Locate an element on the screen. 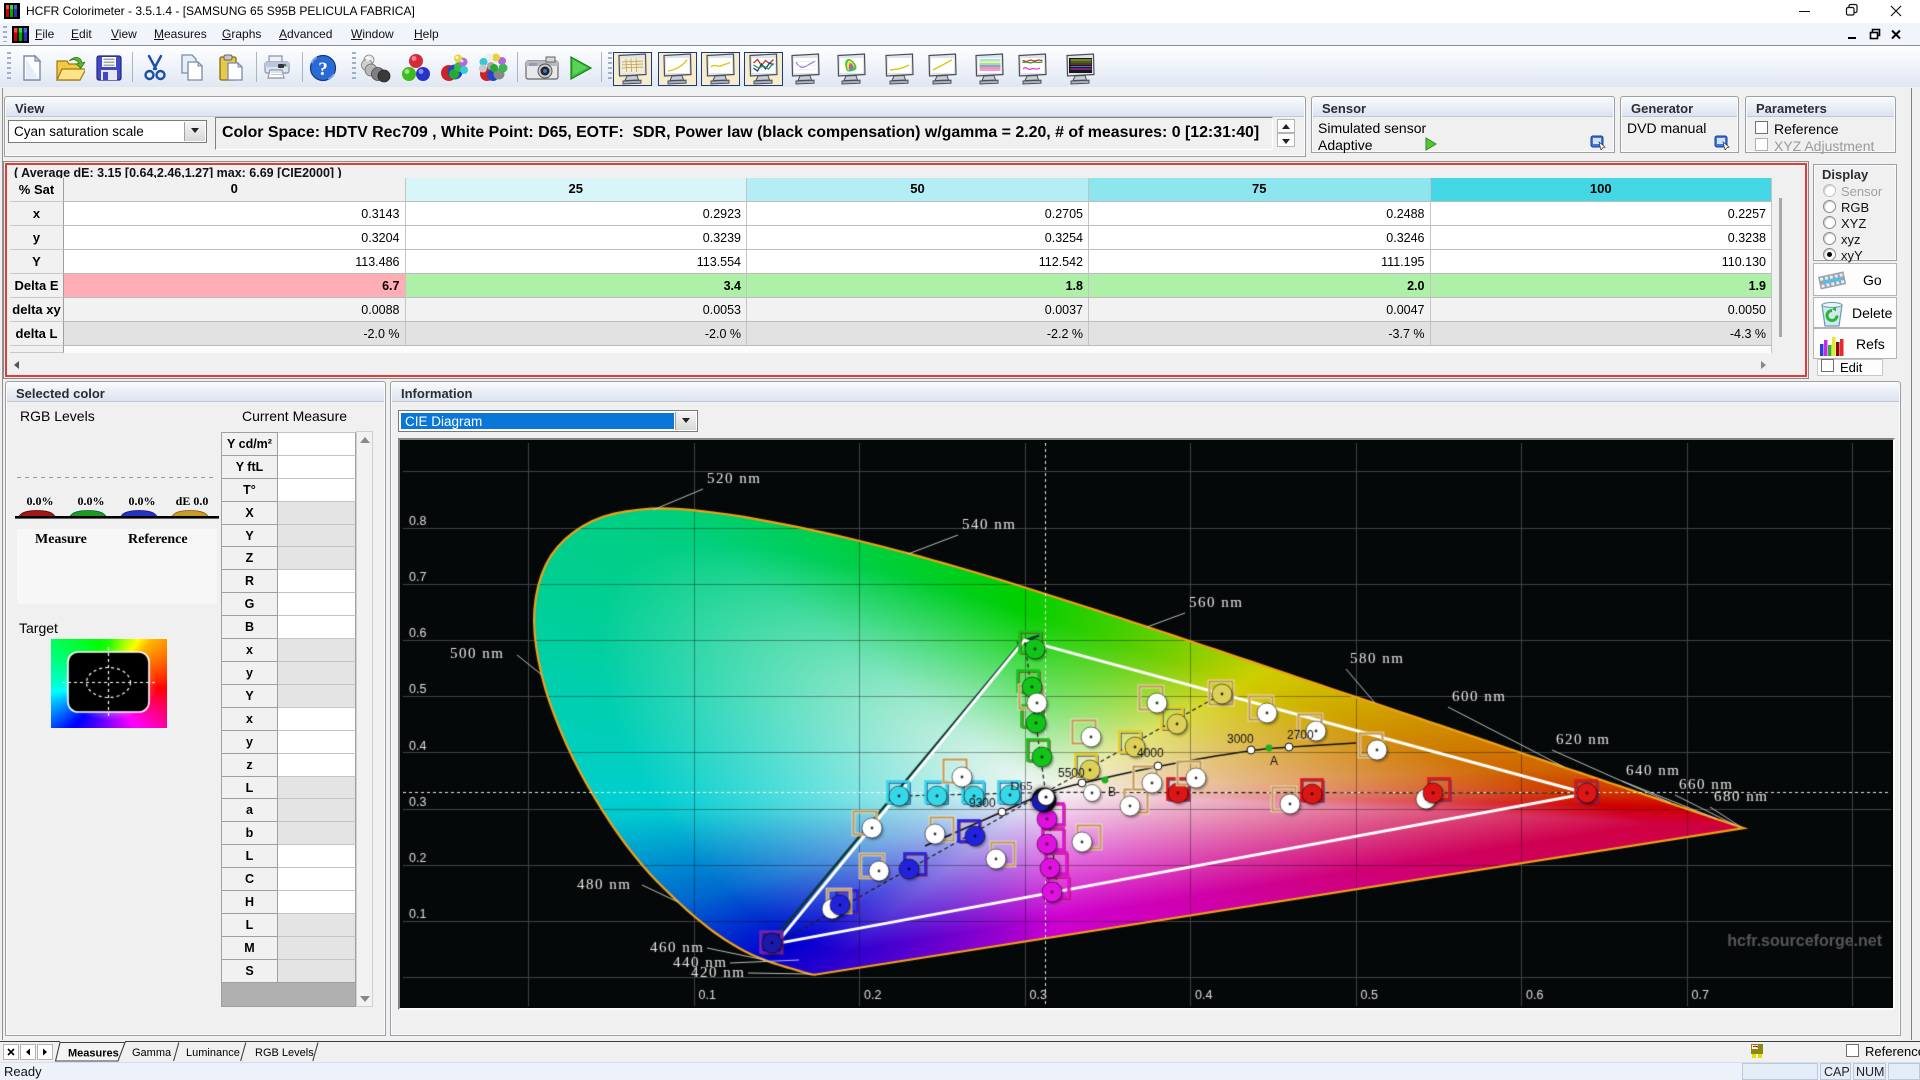 The height and width of the screenshot is (1080, 1920). svg-text: Luminance is located at coordinates (213, 1053).